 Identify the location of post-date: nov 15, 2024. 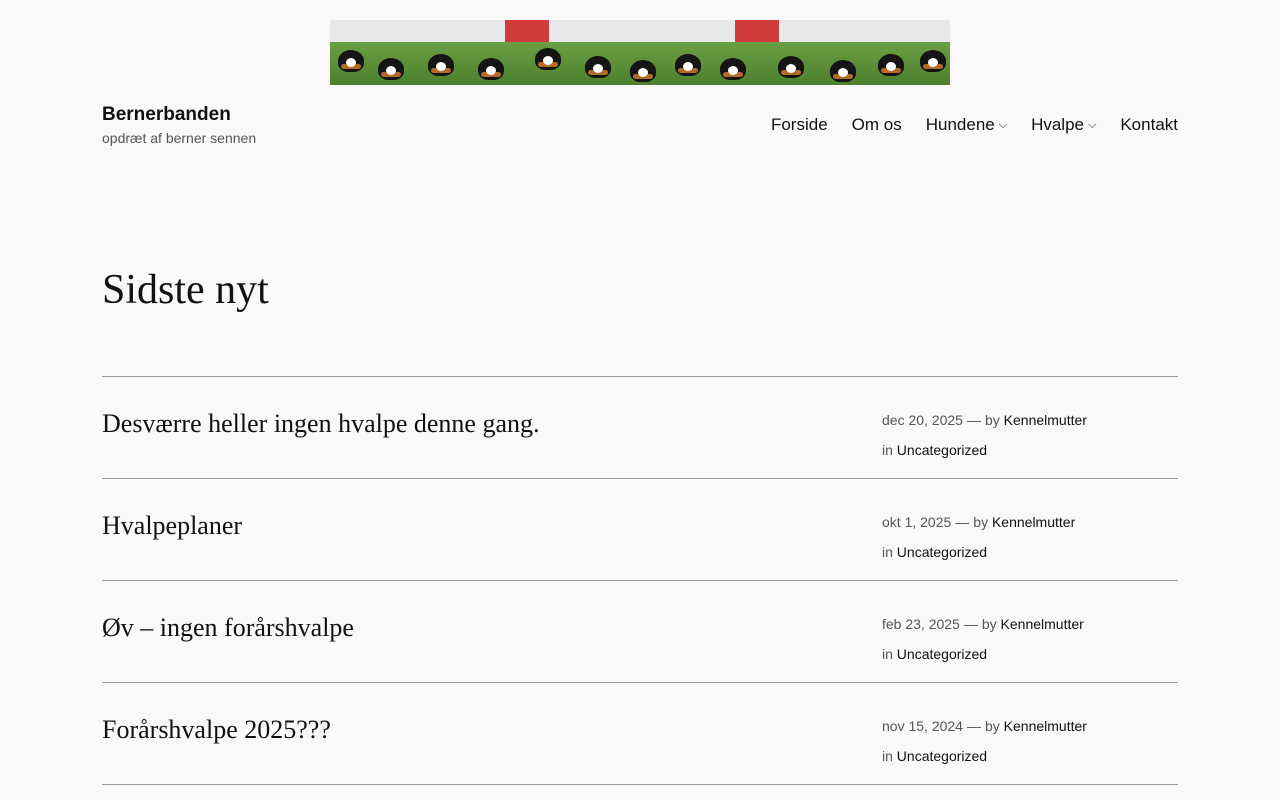
(922, 726).